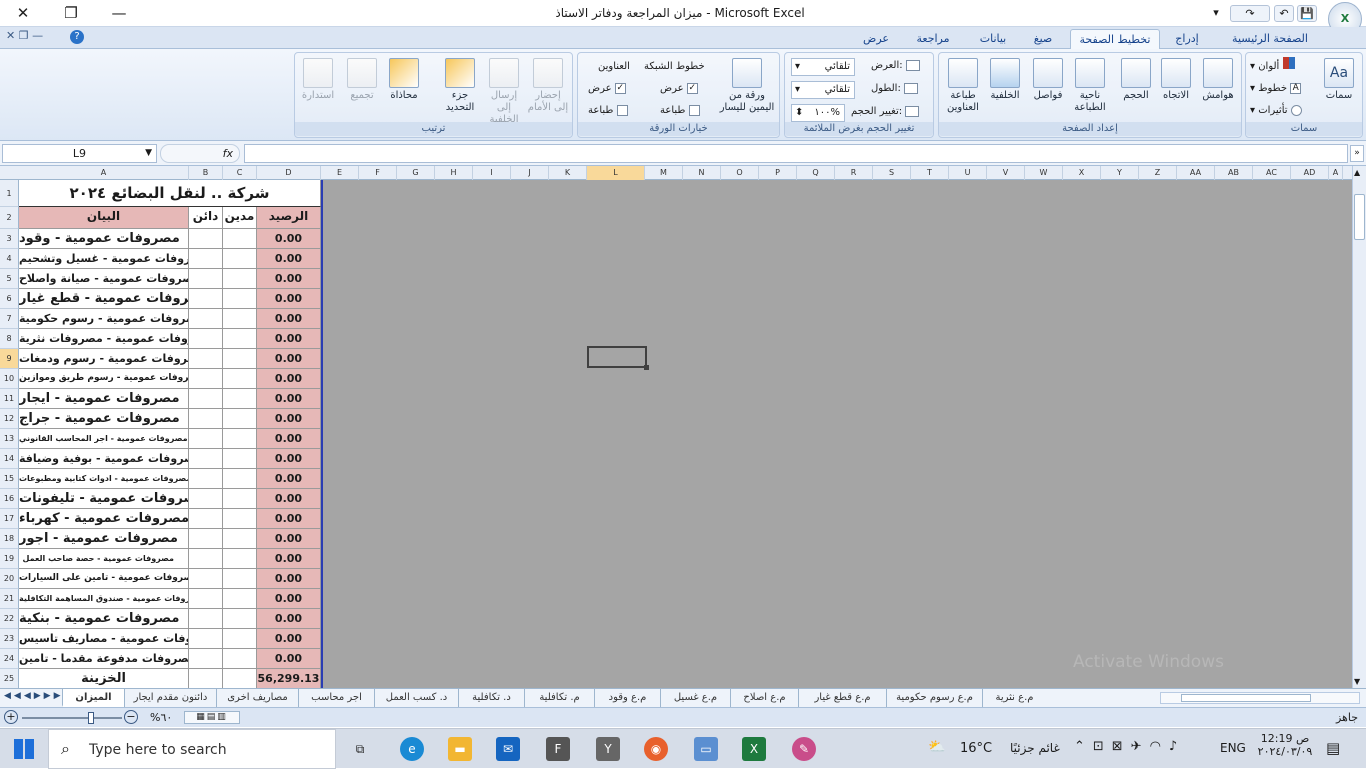 This screenshot has height=769, width=1366. Describe the element at coordinates (9, 579) in the screenshot. I see `row-header: 20` at that location.